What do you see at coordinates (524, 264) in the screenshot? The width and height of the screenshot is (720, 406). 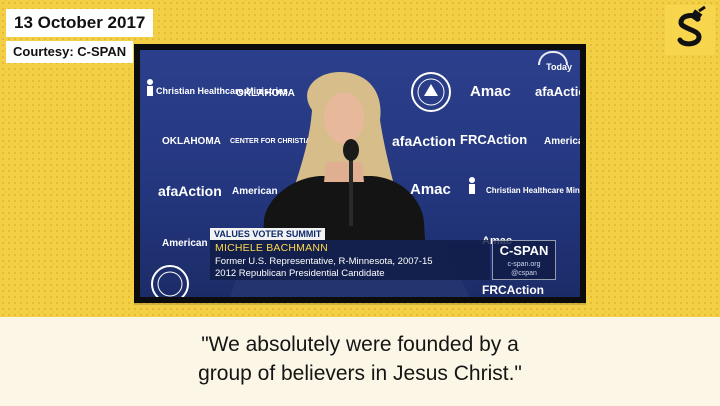 I see `network-url: c-span.org` at bounding box center [524, 264].